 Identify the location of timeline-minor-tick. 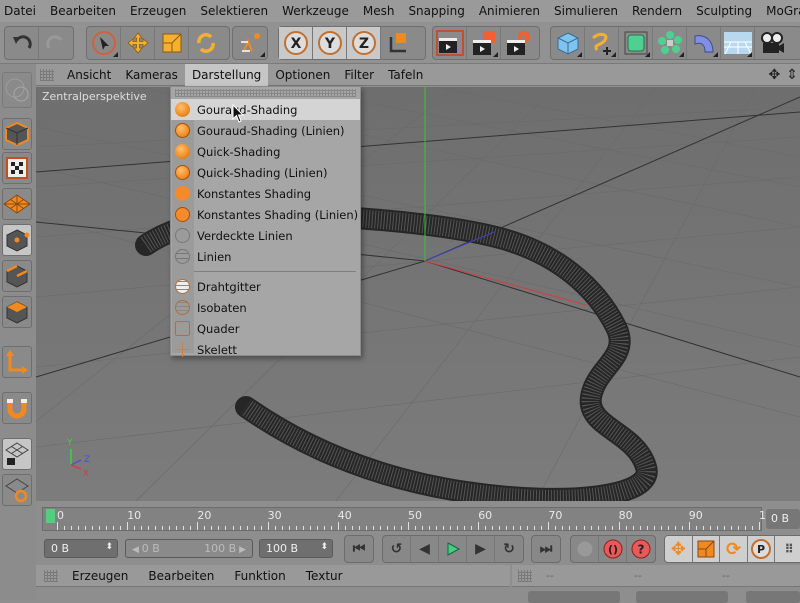
(703, 528).